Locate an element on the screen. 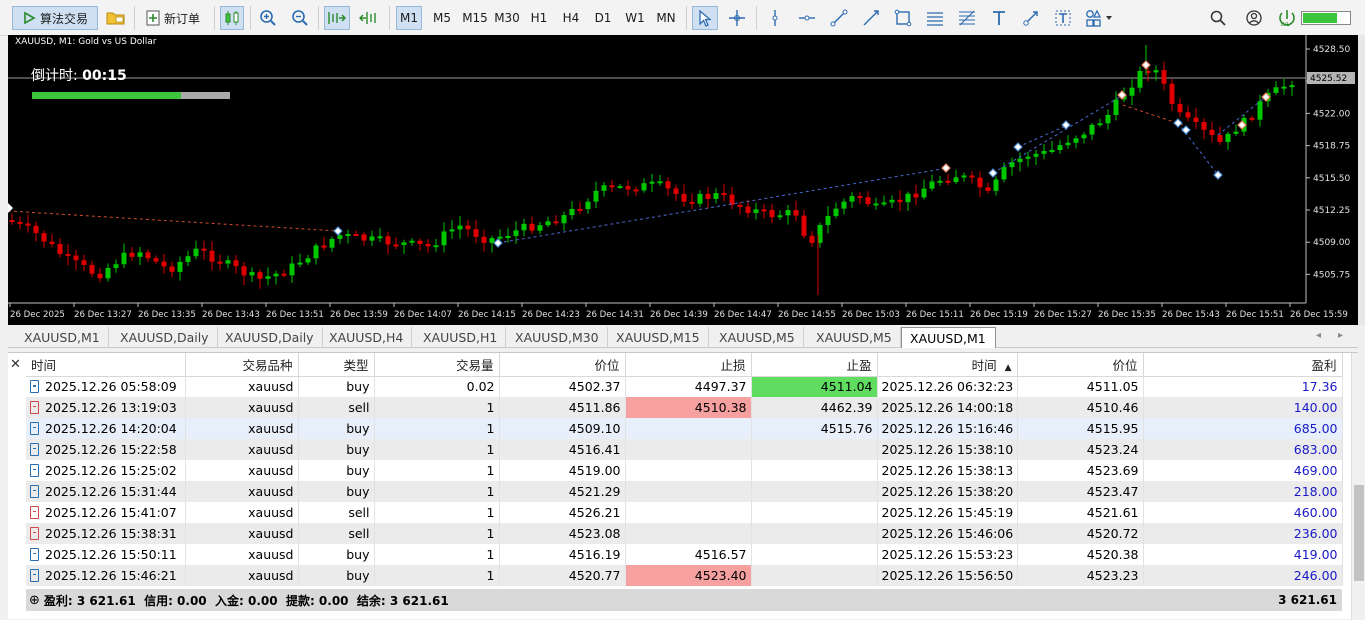 The image size is (1365, 620). ray-icon is located at coordinates (871, 18).